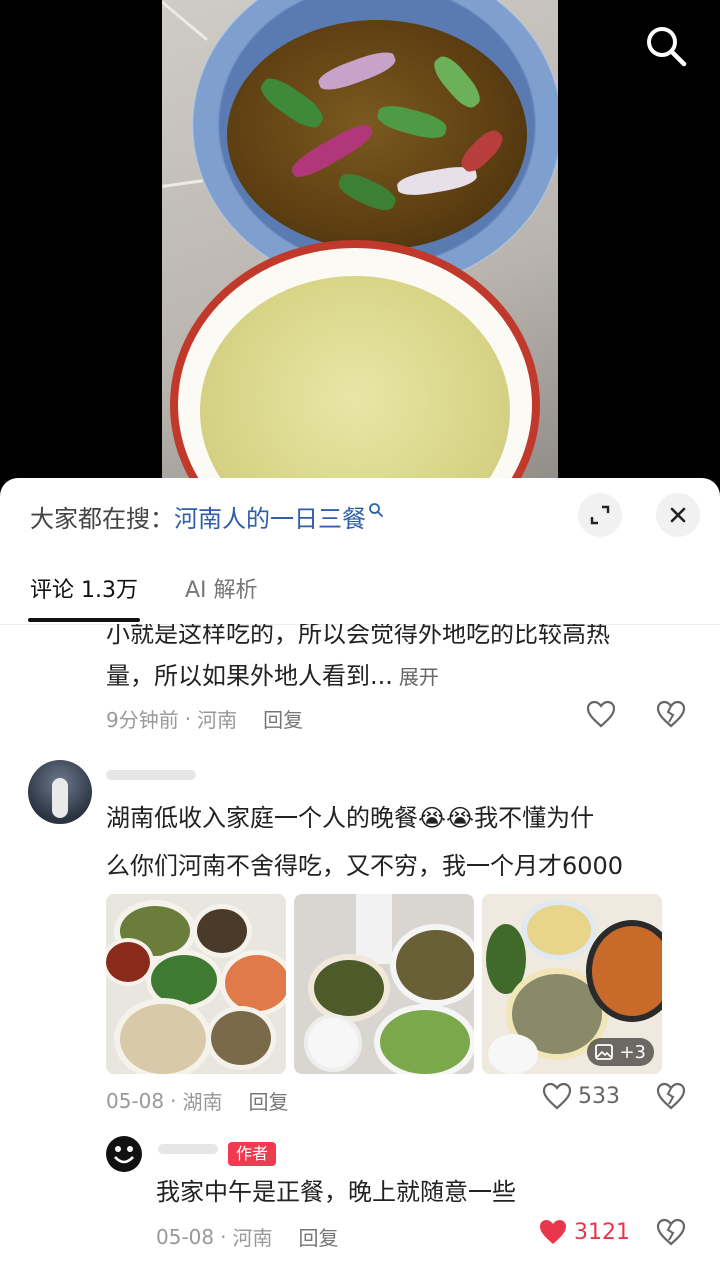 Image resolution: width=720 pixels, height=1280 pixels. I want to click on comment-meta: 9分钟前 · 河南 回复, so click(204, 718).